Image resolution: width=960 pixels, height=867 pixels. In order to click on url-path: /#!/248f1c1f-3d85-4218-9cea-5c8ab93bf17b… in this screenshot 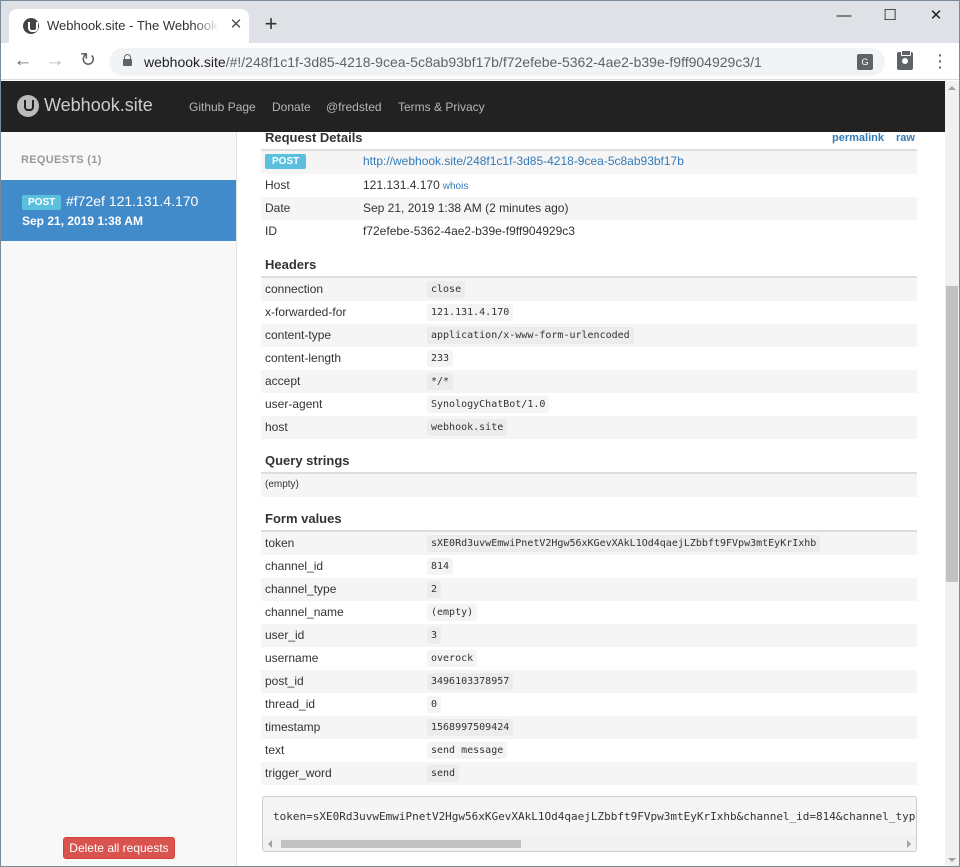, I will do `click(493, 62)`.